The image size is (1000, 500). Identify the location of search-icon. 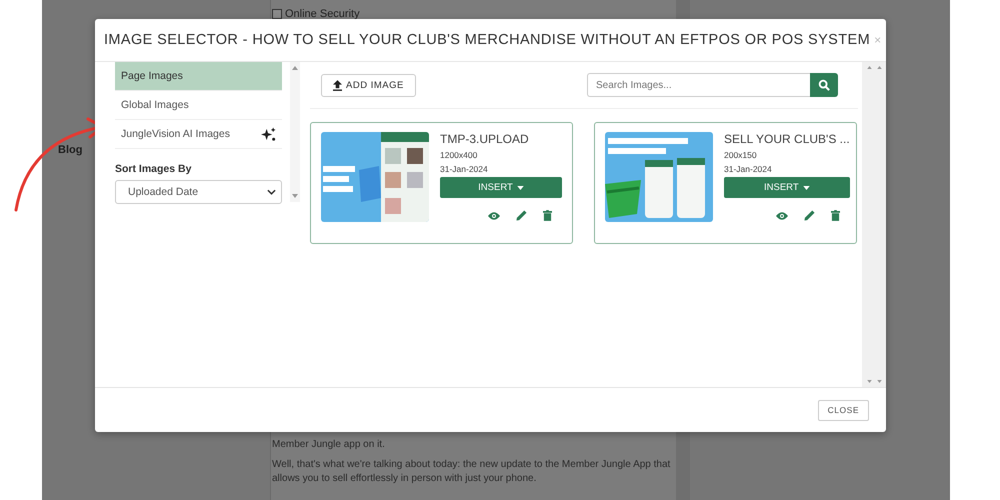
(824, 85).